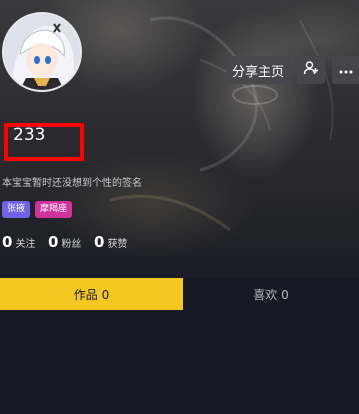 This screenshot has height=414, width=359. I want to click on profile-tabs: 作品 0 喜欢 0, so click(179, 294).